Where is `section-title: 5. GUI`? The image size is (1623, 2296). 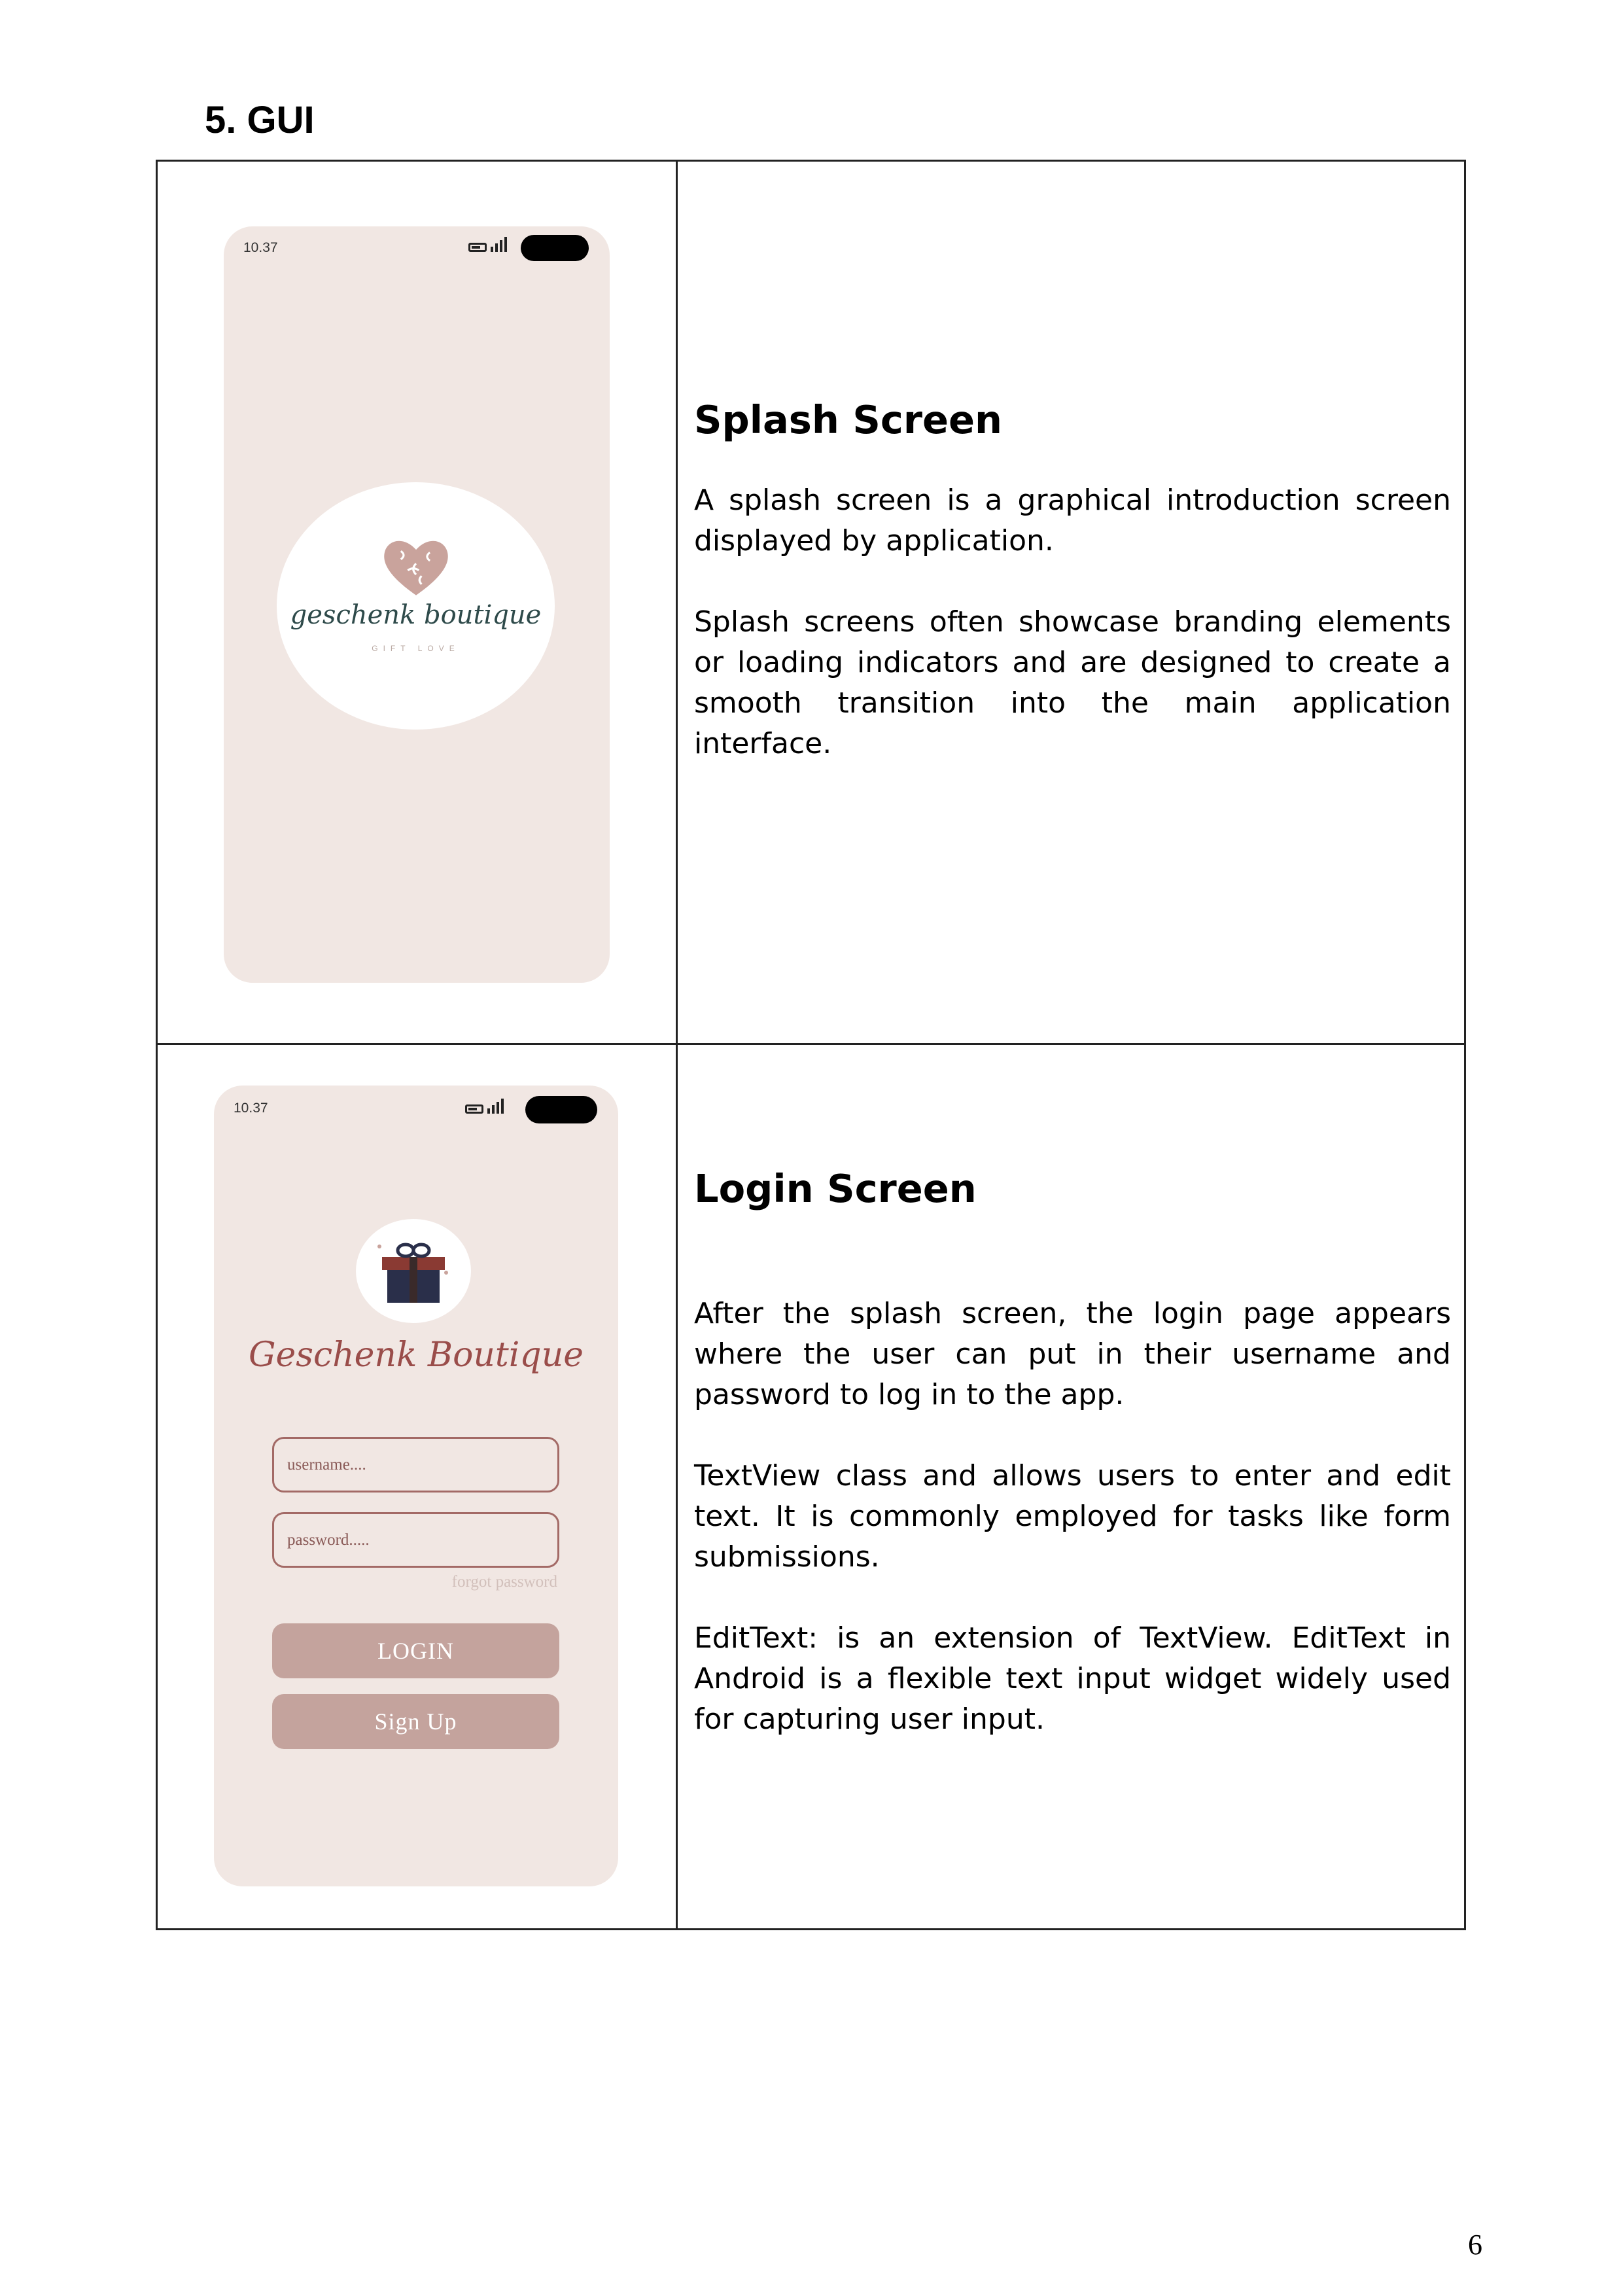 section-title: 5. GUI is located at coordinates (260, 120).